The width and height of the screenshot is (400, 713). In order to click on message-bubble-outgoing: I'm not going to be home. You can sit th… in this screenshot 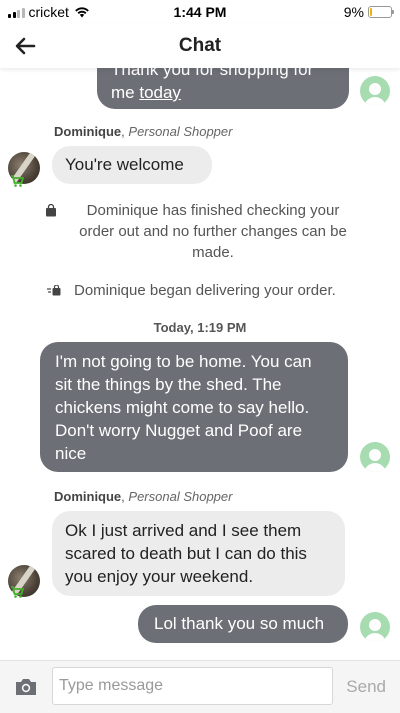, I will do `click(194, 407)`.